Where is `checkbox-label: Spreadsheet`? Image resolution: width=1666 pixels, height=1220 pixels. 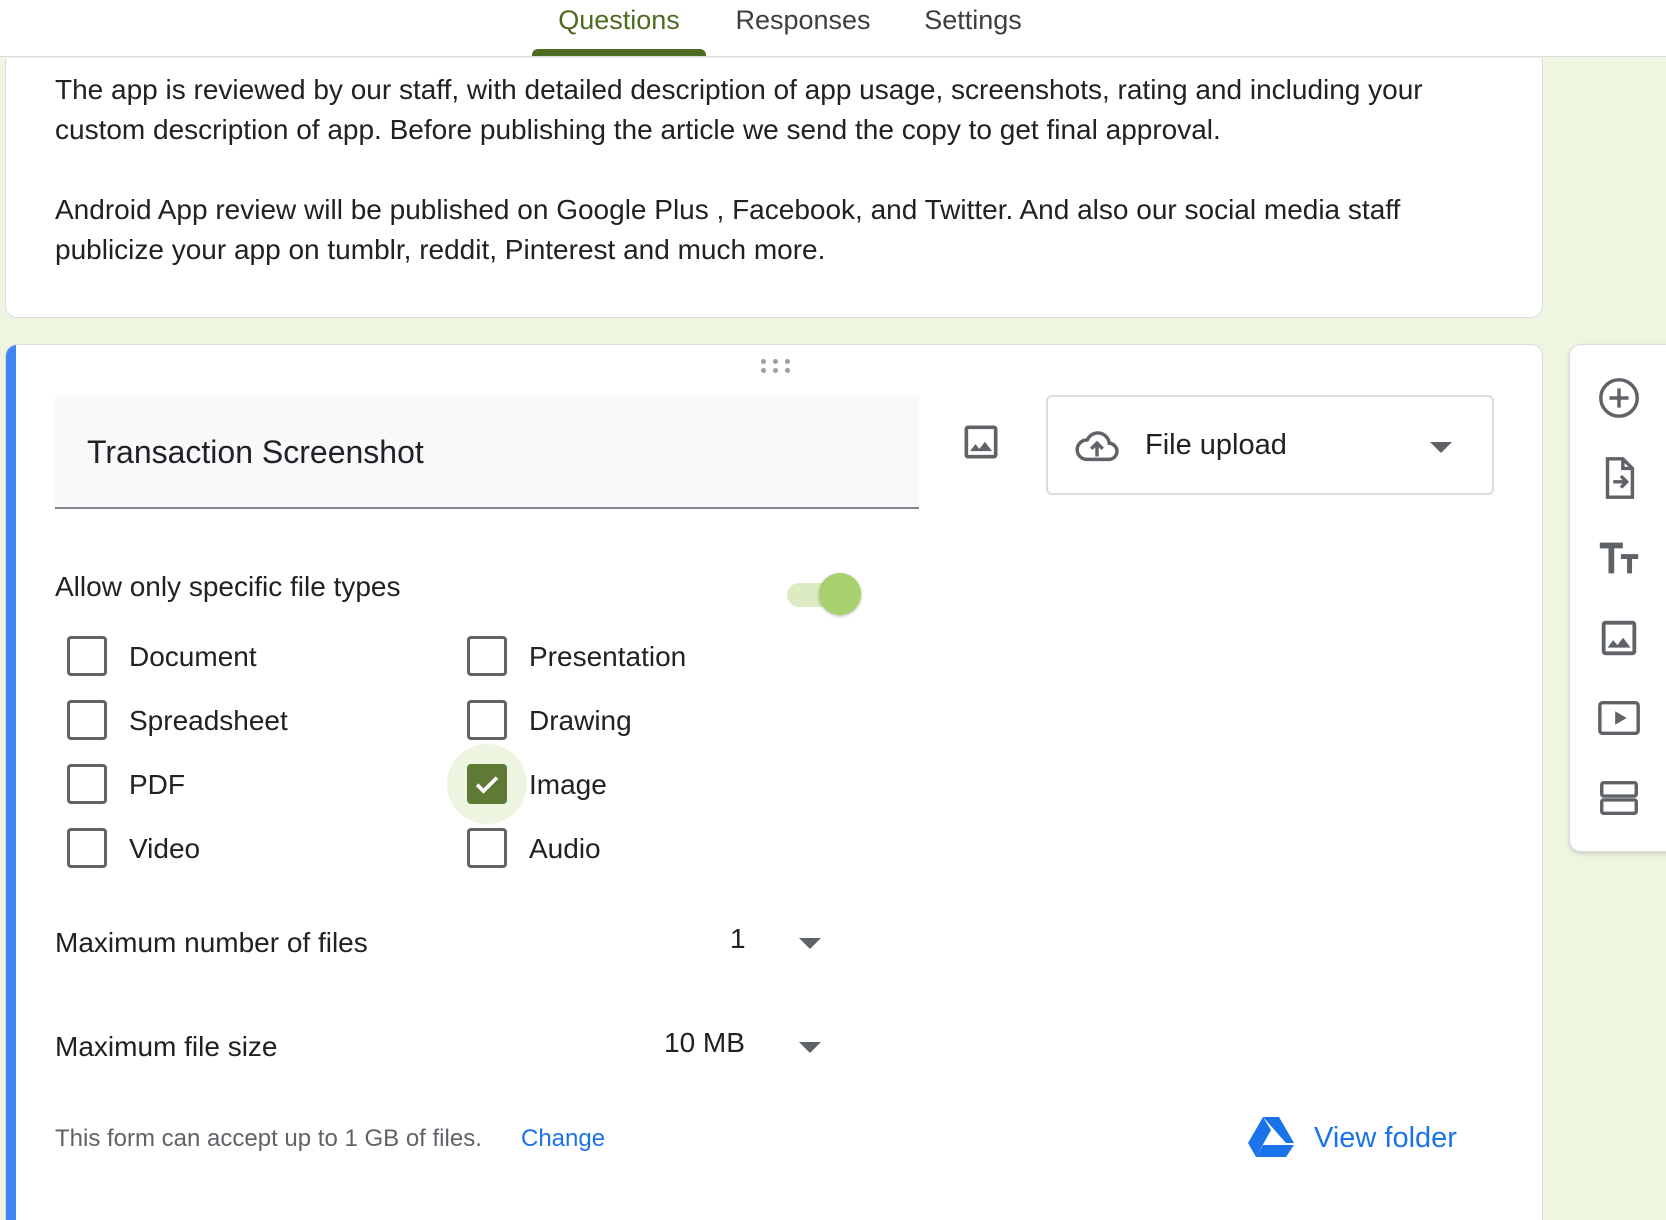 checkbox-label: Spreadsheet is located at coordinates (208, 720).